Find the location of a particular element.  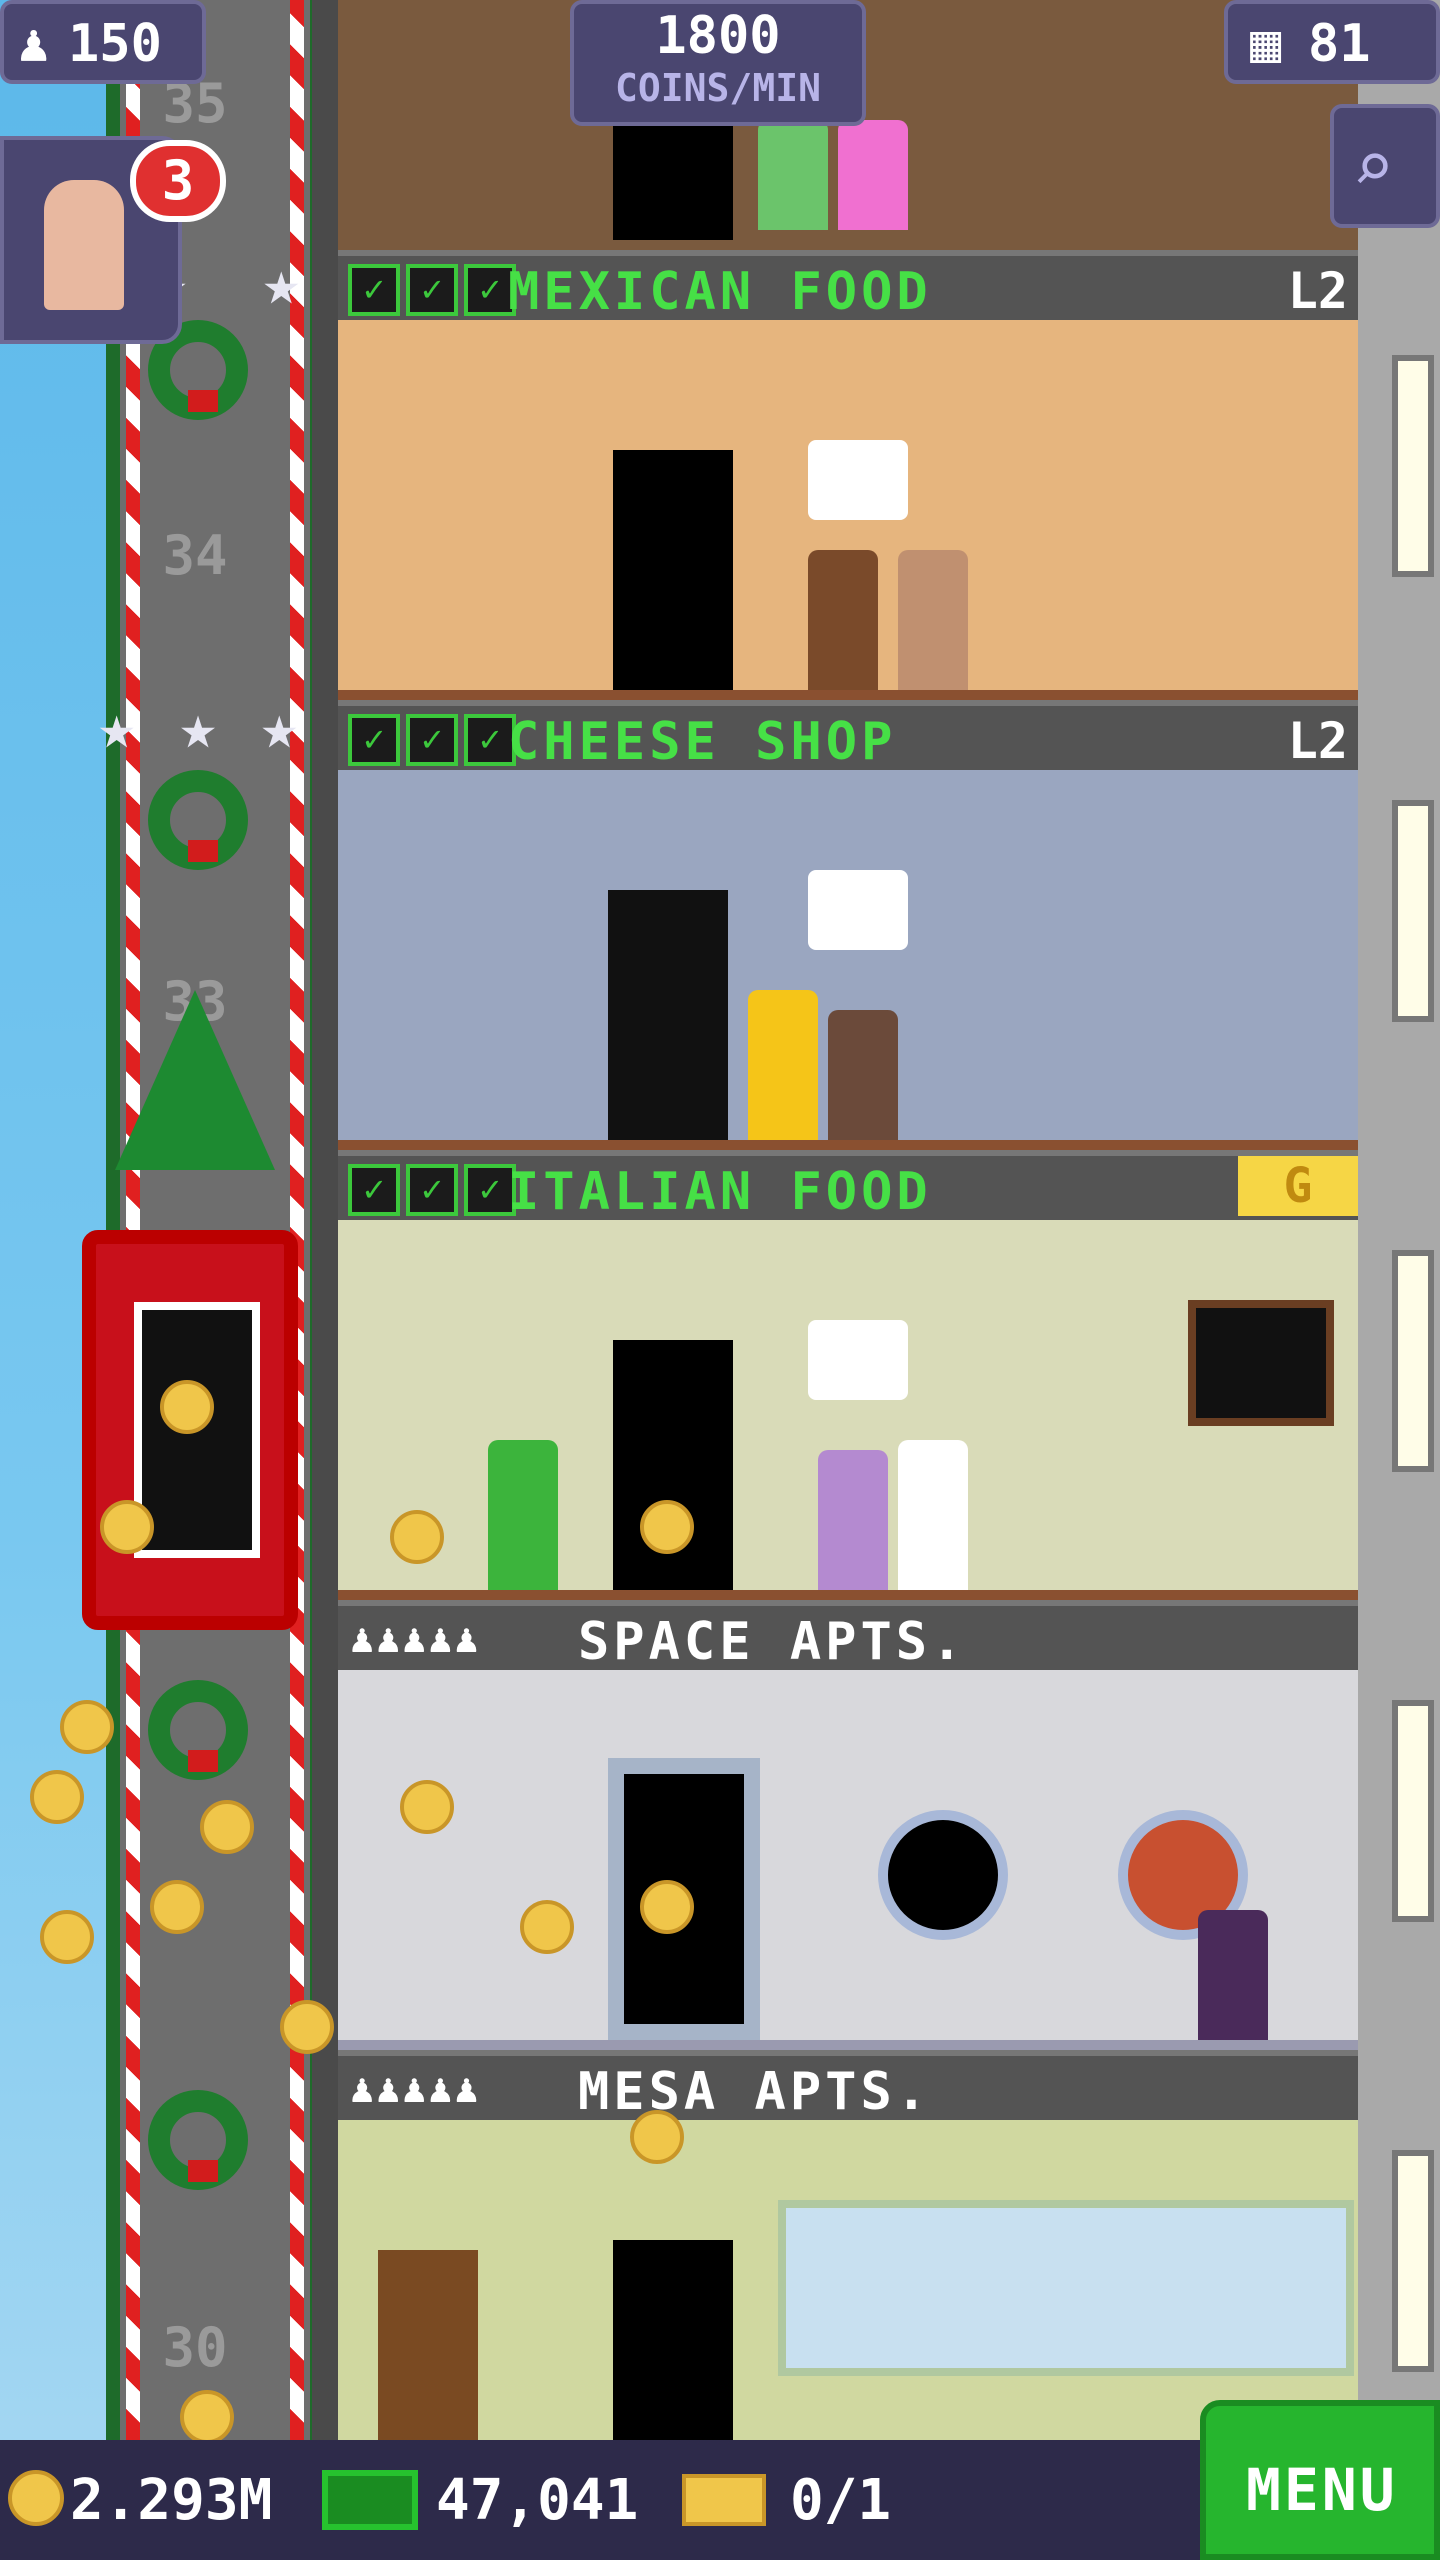

floor-banner: ♟♟♟♟♟ MESA APTS. is located at coordinates (848, 2086).